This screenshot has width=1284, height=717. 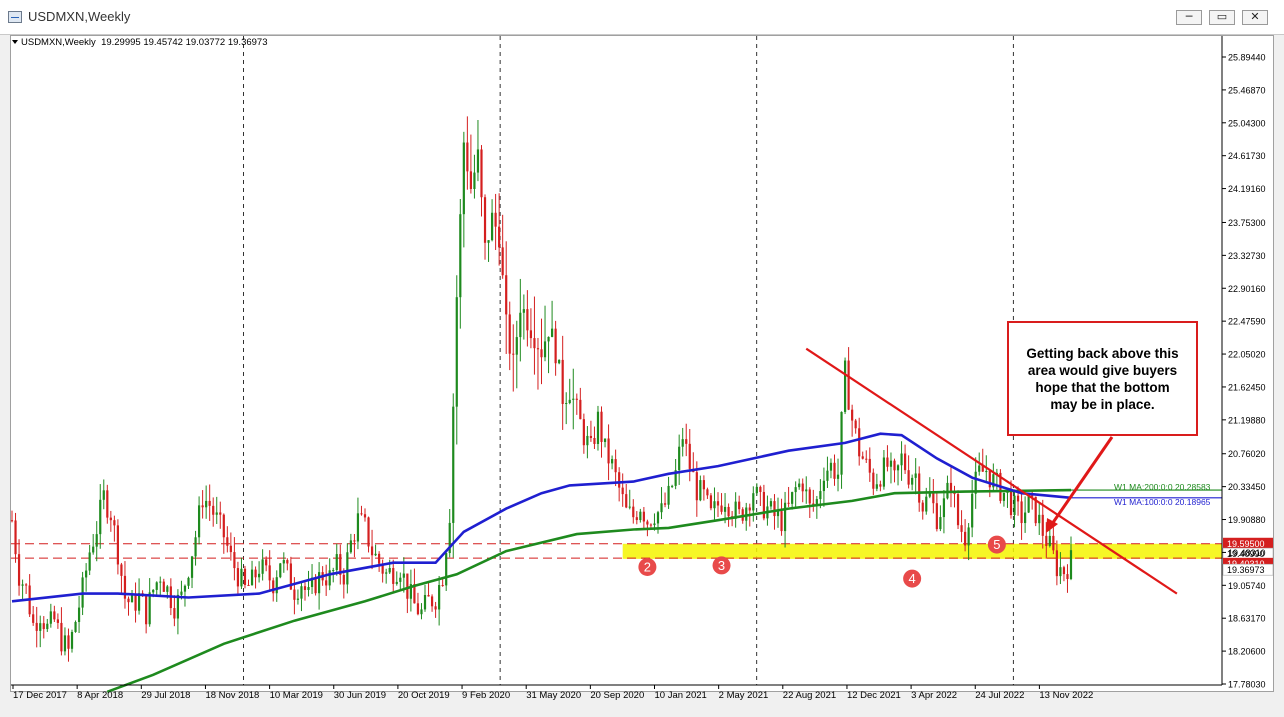 I want to click on info-high: 19.45742, so click(x=163, y=42).